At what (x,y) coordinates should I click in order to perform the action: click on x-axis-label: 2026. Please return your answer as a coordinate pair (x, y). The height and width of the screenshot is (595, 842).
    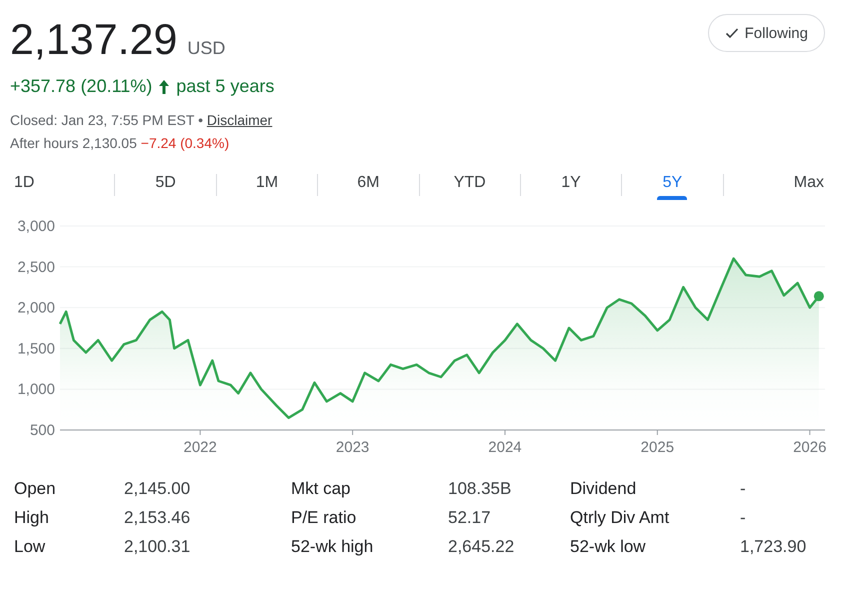
    Looking at the image, I should click on (809, 447).